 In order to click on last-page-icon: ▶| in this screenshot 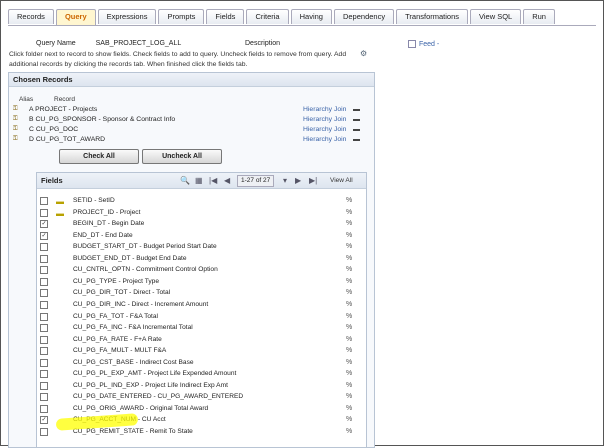, I will do `click(313, 180)`.